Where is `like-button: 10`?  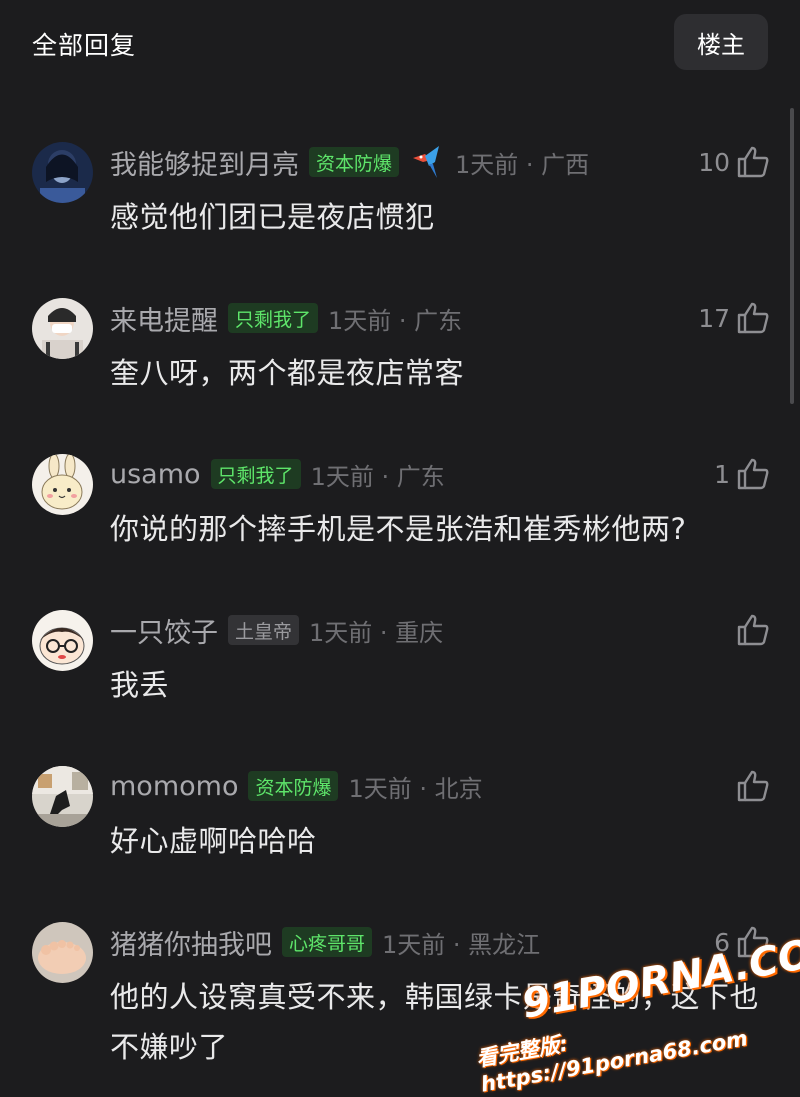
like-button: 10 is located at coordinates (734, 162).